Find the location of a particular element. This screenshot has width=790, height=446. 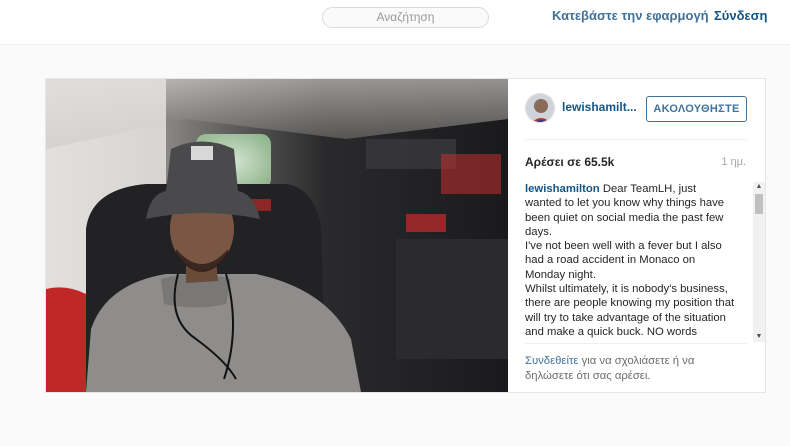

top-navbar: Αναζήτηση Κατεβάστε την εφαρμογή Σύνδεση is located at coordinates (395, 22).